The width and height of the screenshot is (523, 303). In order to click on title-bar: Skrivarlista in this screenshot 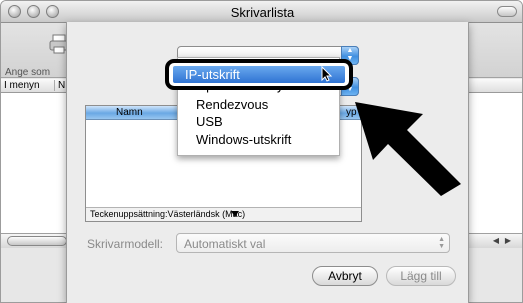, I will do `click(261, 12)`.